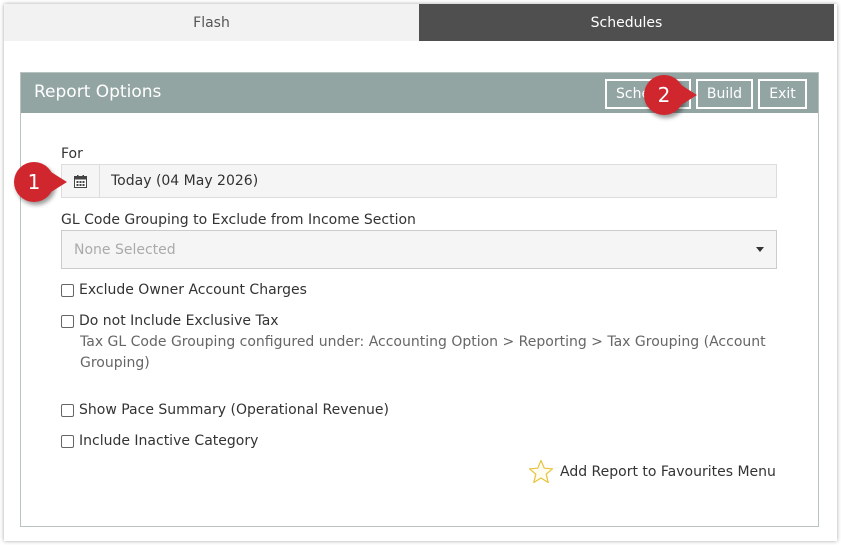 The image size is (841, 545). Describe the element at coordinates (67, 410) in the screenshot. I see `pace-summary-checkbox` at that location.